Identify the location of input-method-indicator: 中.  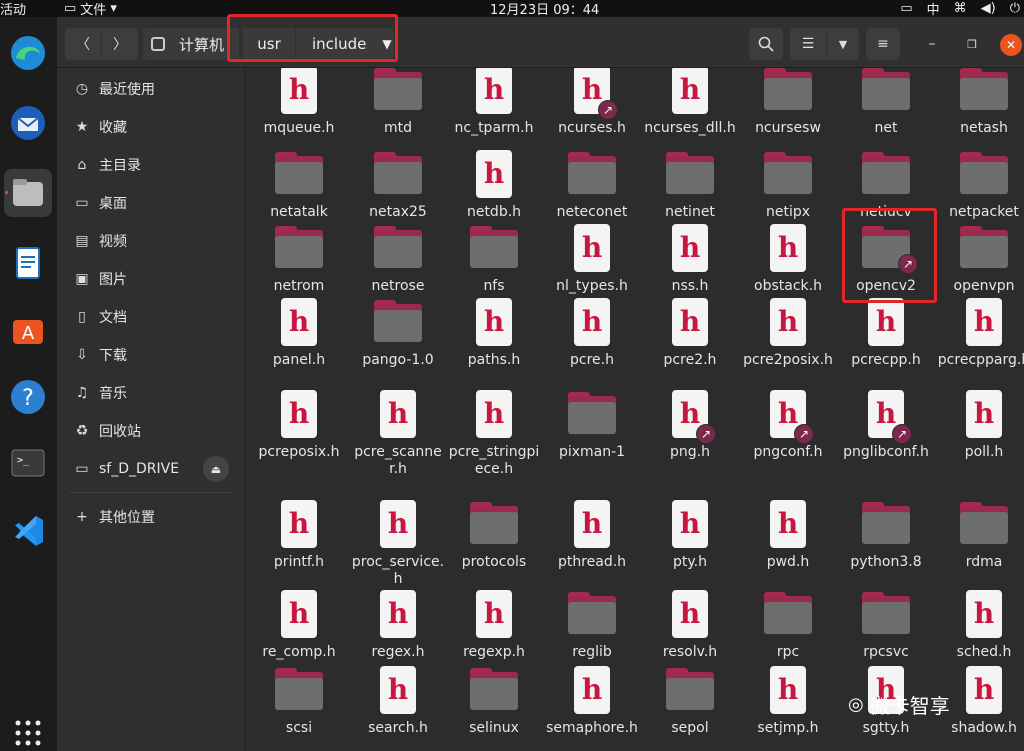
(933, 9).